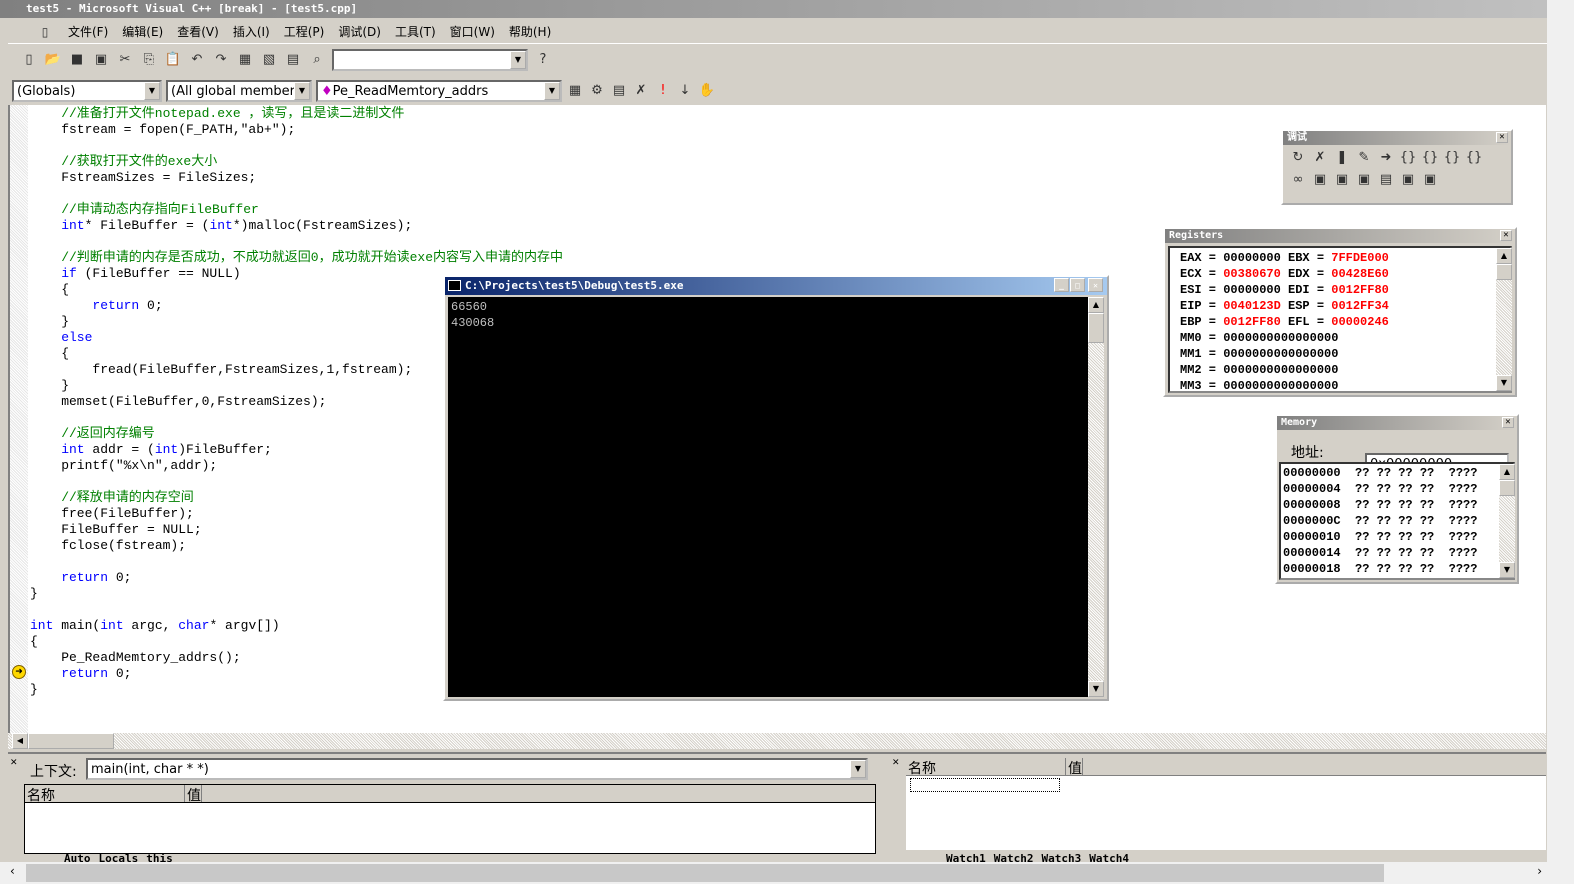  I want to click on undo-icon: ↶, so click(197, 60).